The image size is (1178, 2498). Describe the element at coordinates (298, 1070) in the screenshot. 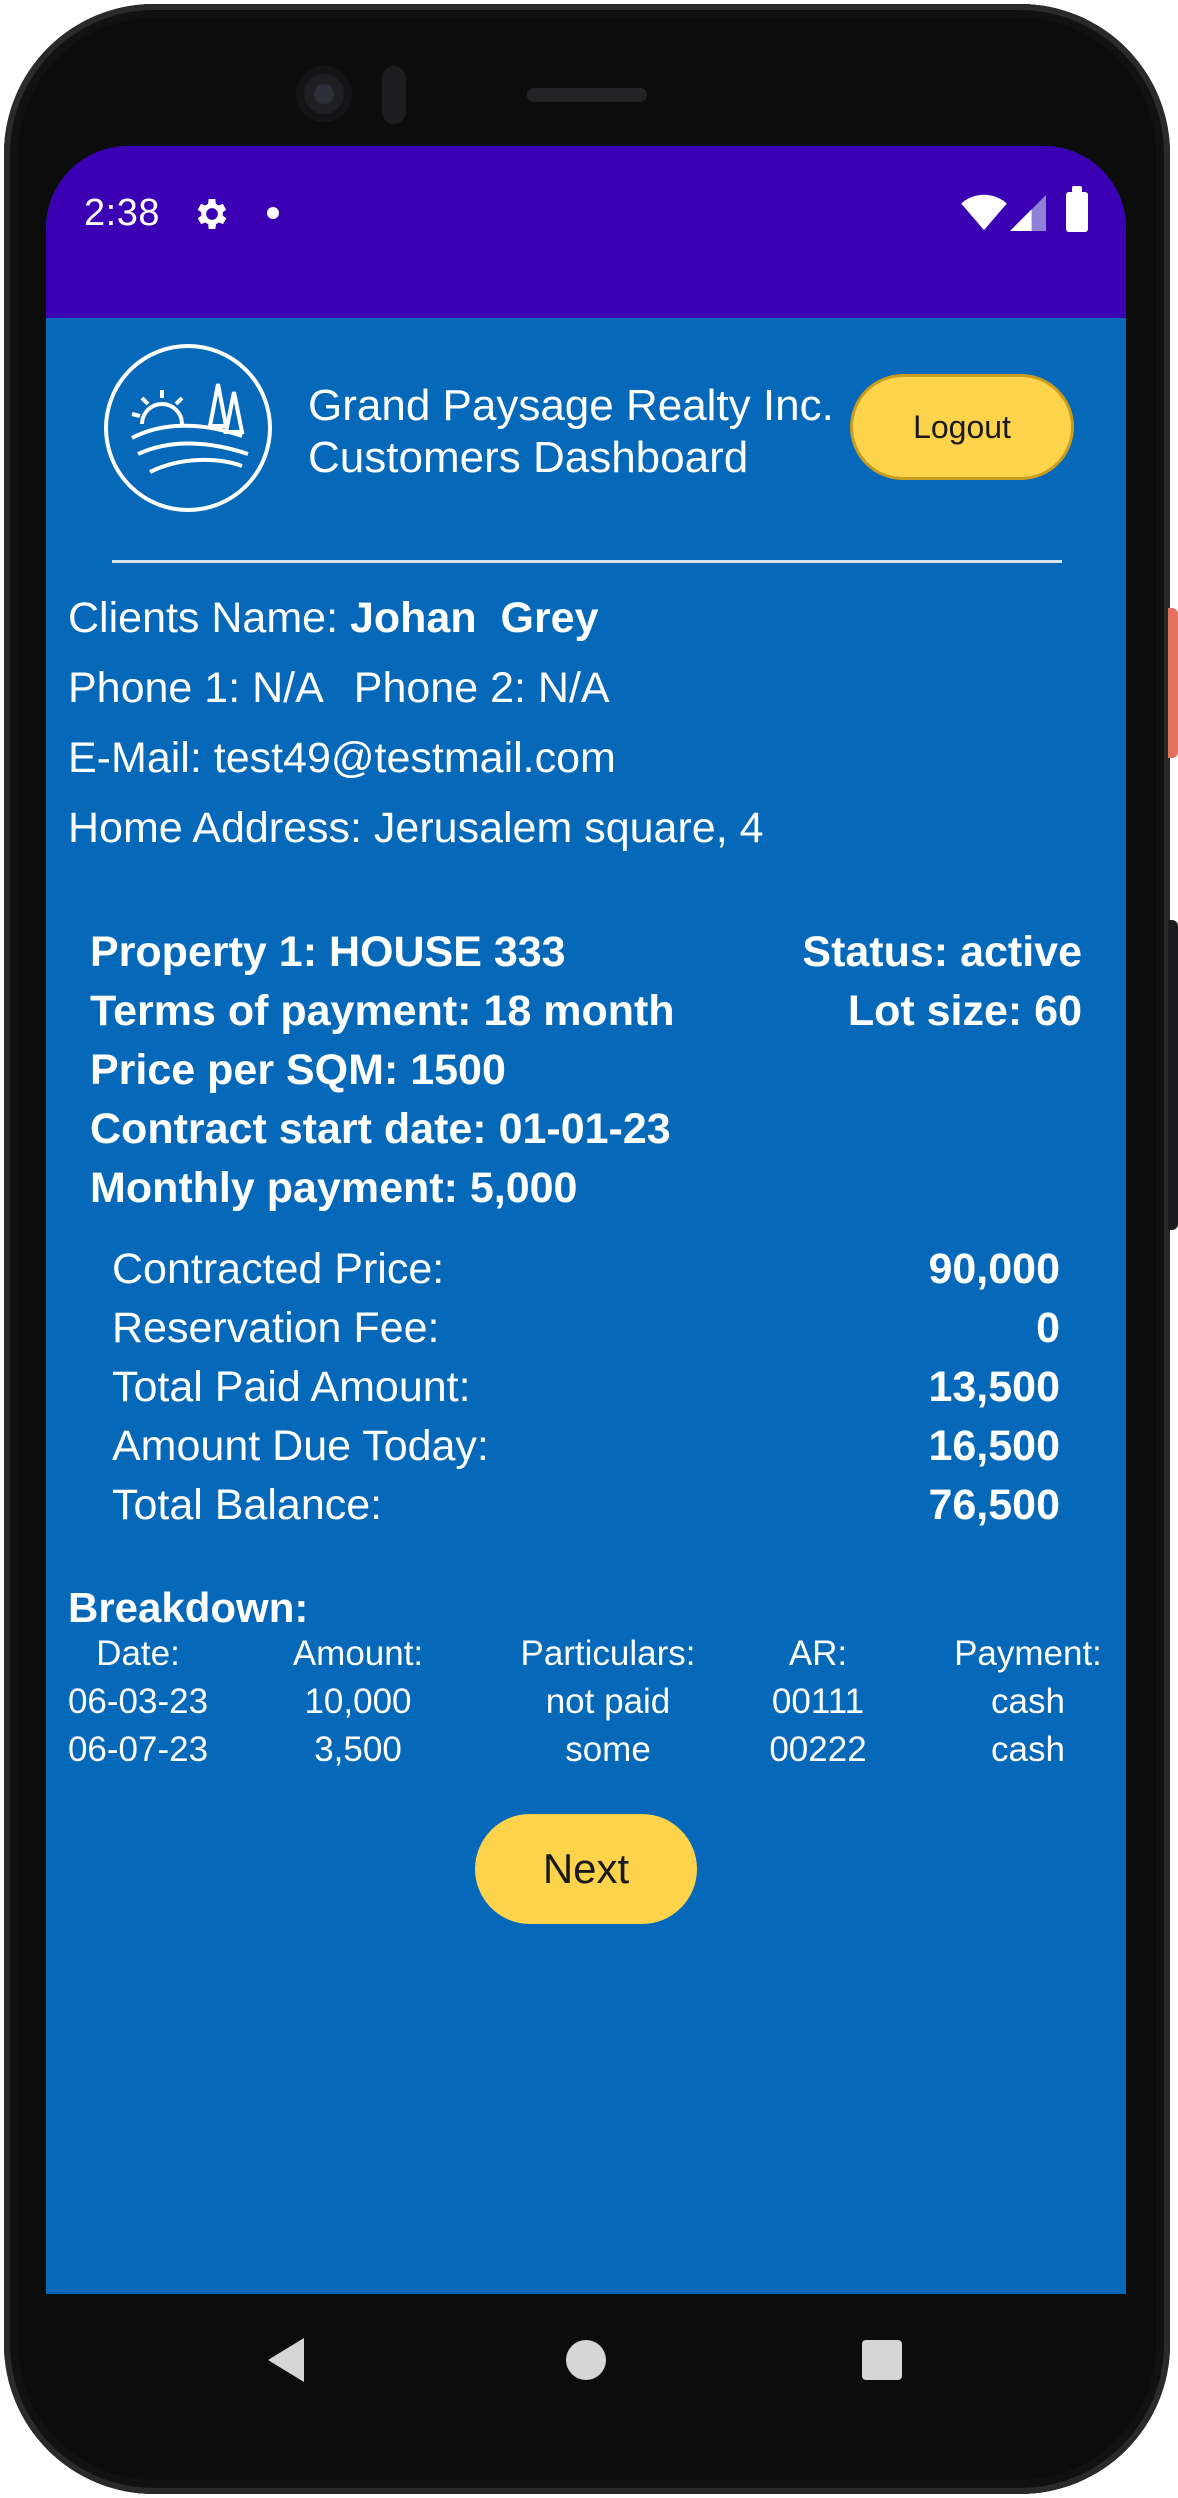

I see `price-per-sqm: Price per SQM: 1500` at that location.